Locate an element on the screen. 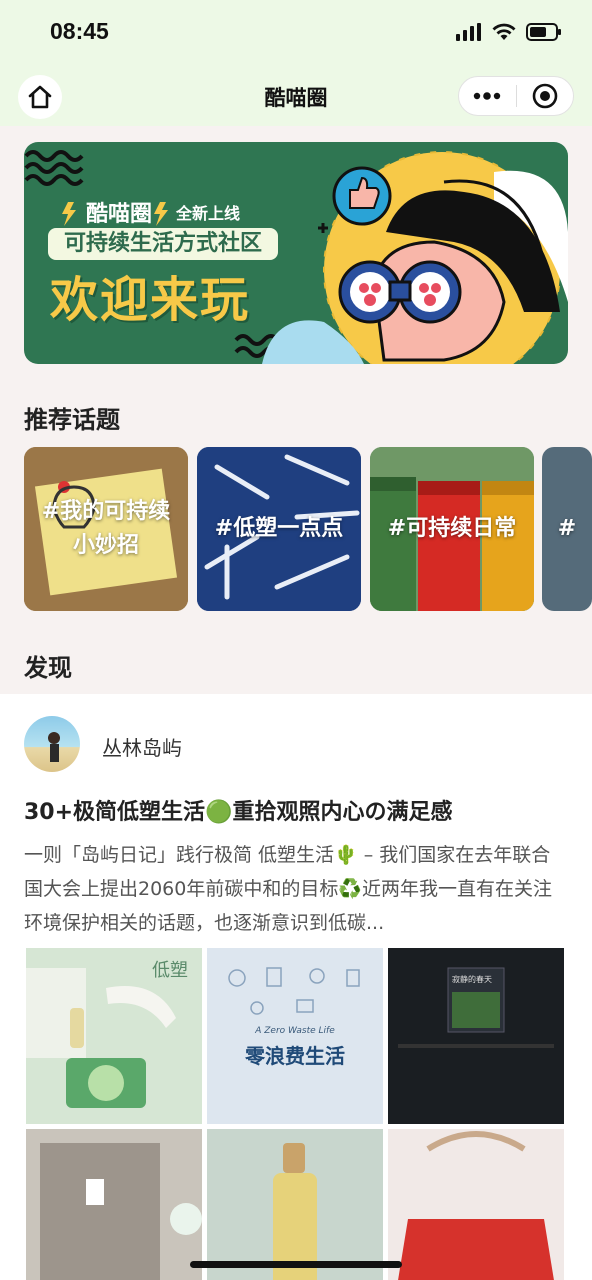 This screenshot has width=592, height=1280. topic-card-more: # is located at coordinates (567, 529).